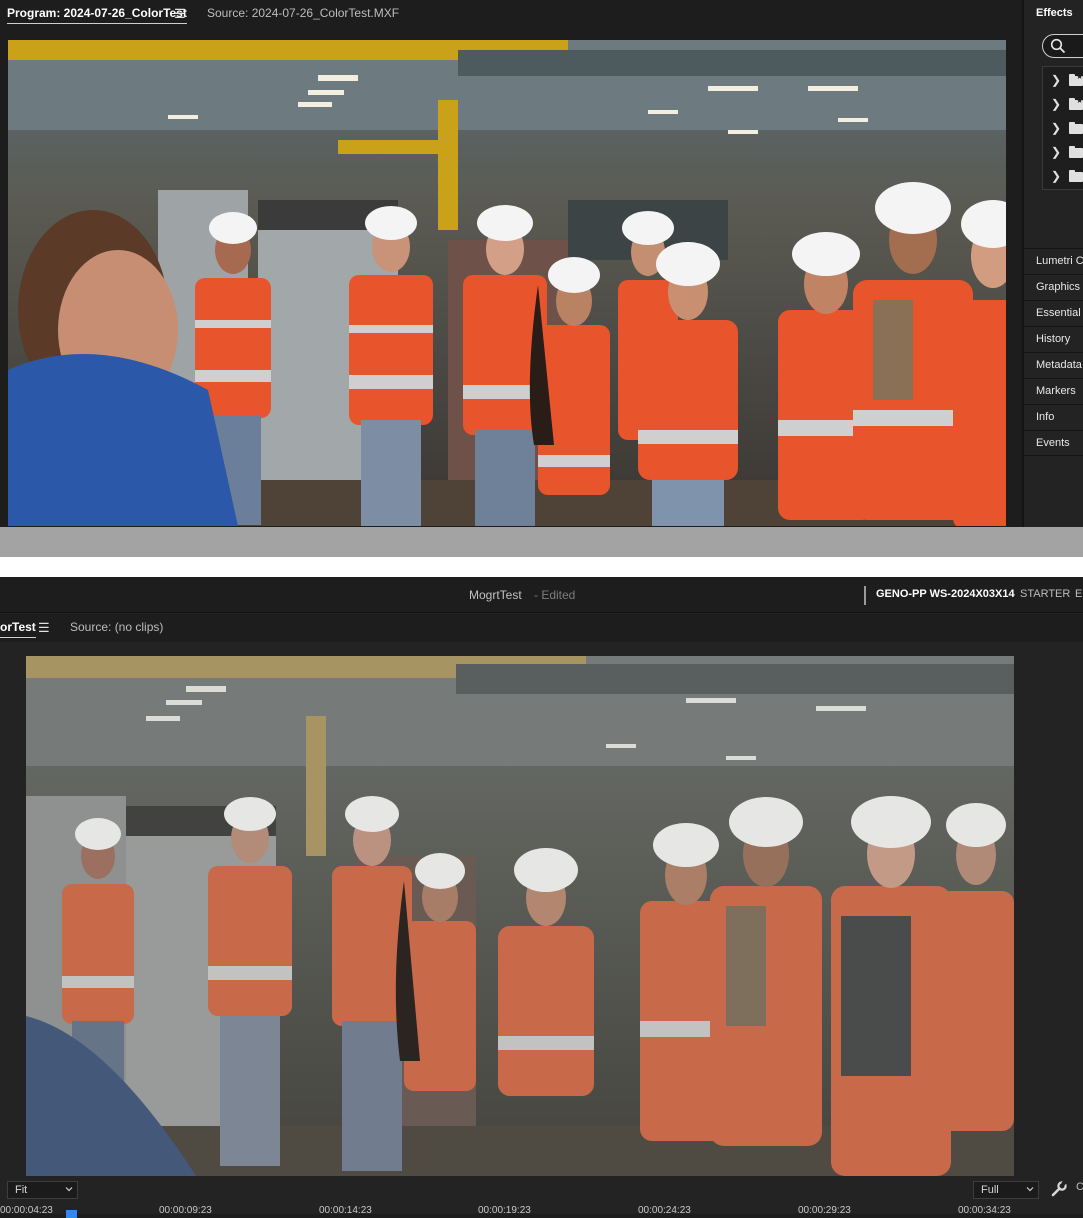  Describe the element at coordinates (984, 1210) in the screenshot. I see `timecode-label: 00:00:34:23` at that location.